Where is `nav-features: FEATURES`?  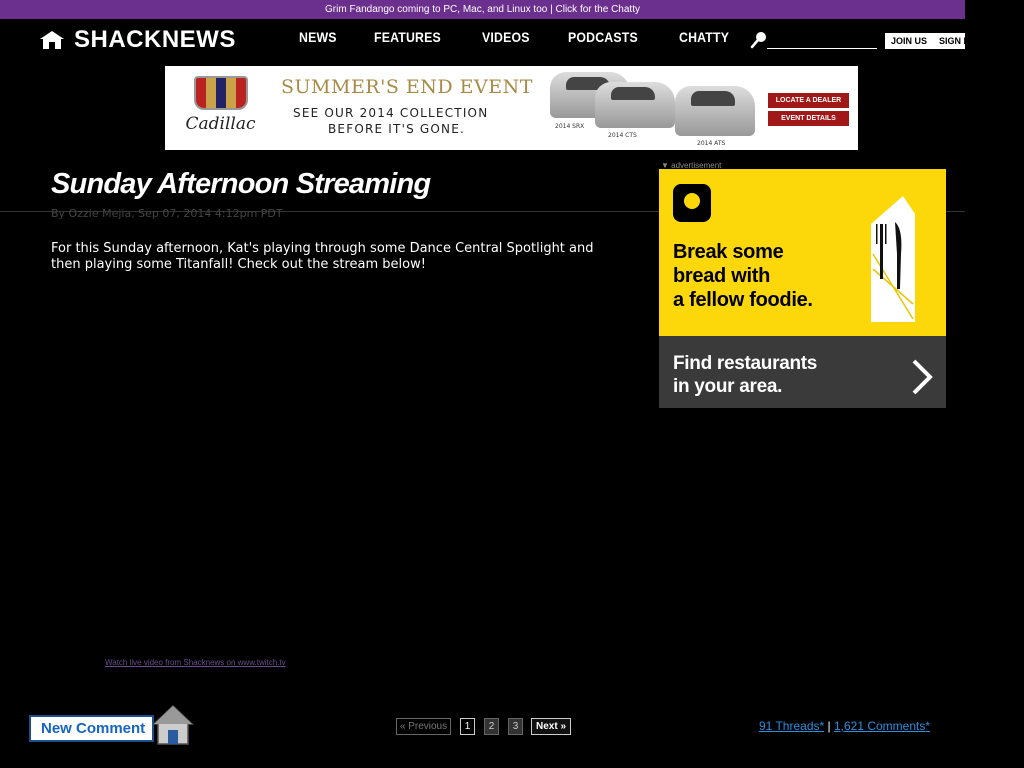
nav-features: FEATURES is located at coordinates (407, 37).